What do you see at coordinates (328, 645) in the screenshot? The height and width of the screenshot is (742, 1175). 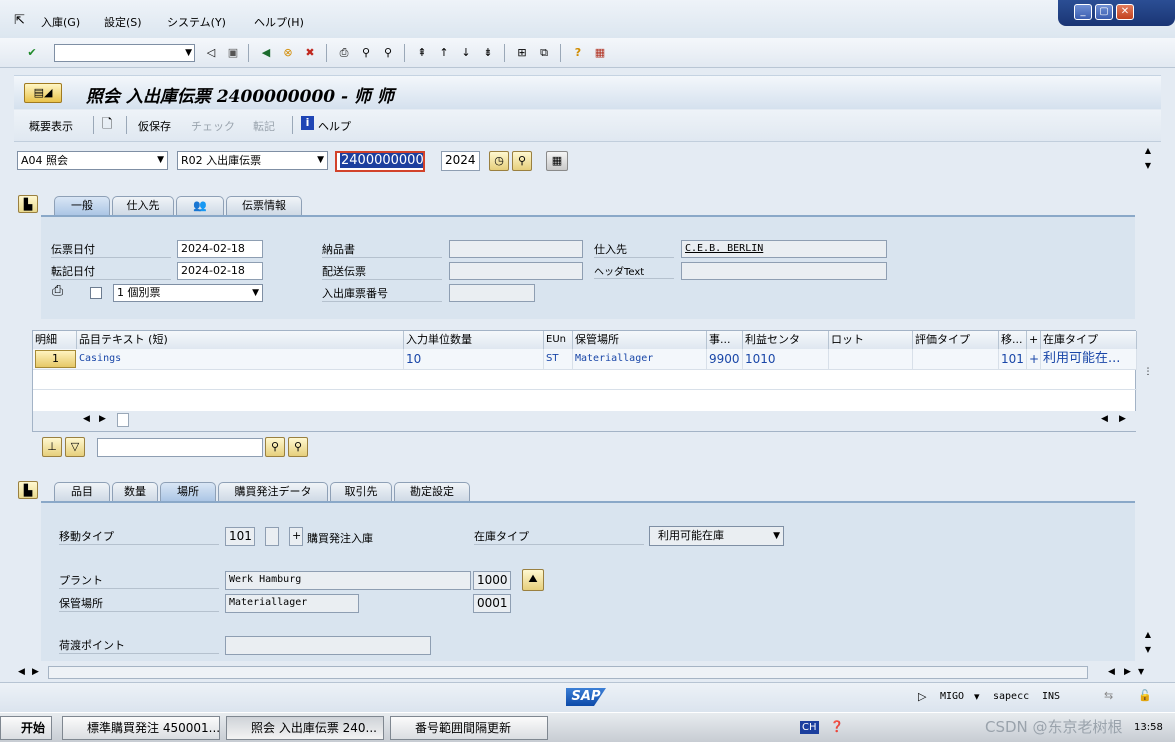 I see `unloading-point-field` at bounding box center [328, 645].